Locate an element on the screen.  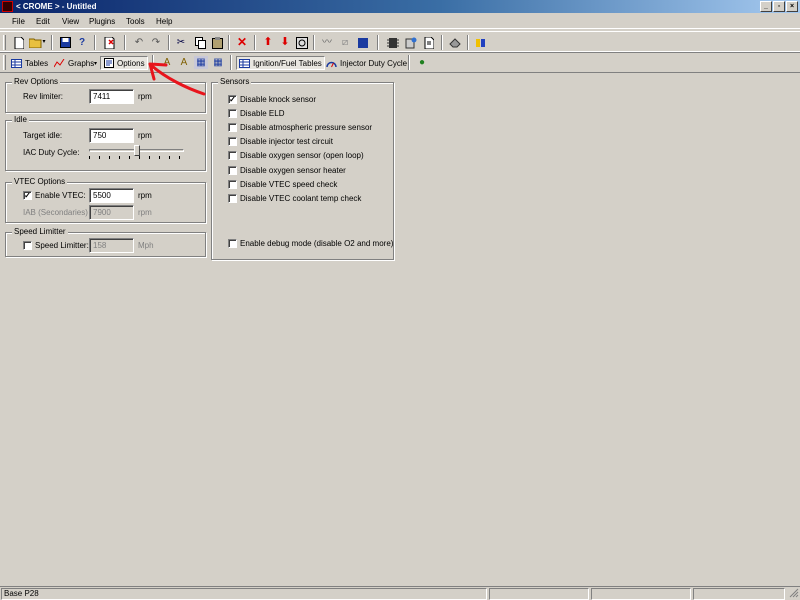
vtec-coolant-check-label: Disable VTEC coolant temp check is located at coordinates (300, 198).